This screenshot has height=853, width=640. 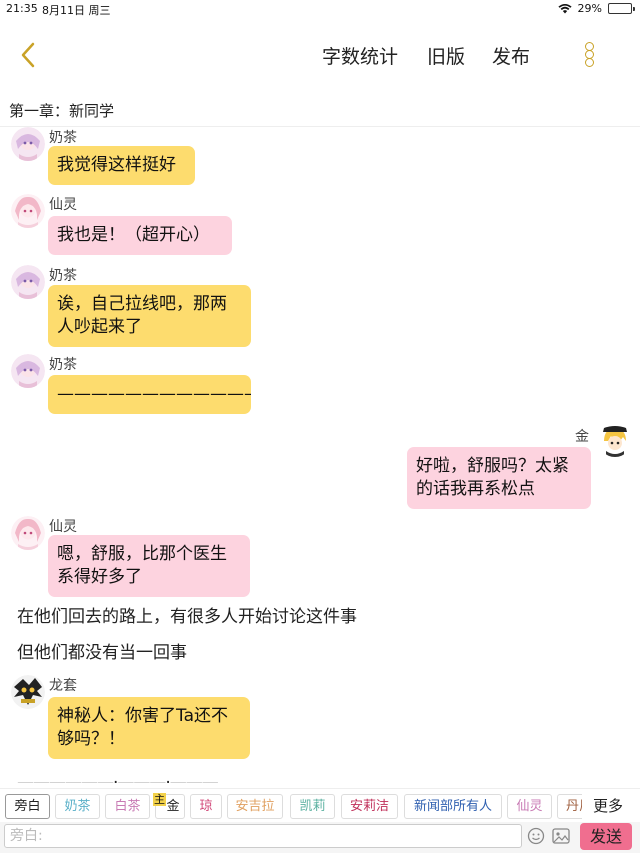 I want to click on chip-label: 旁白, so click(x=27, y=806).